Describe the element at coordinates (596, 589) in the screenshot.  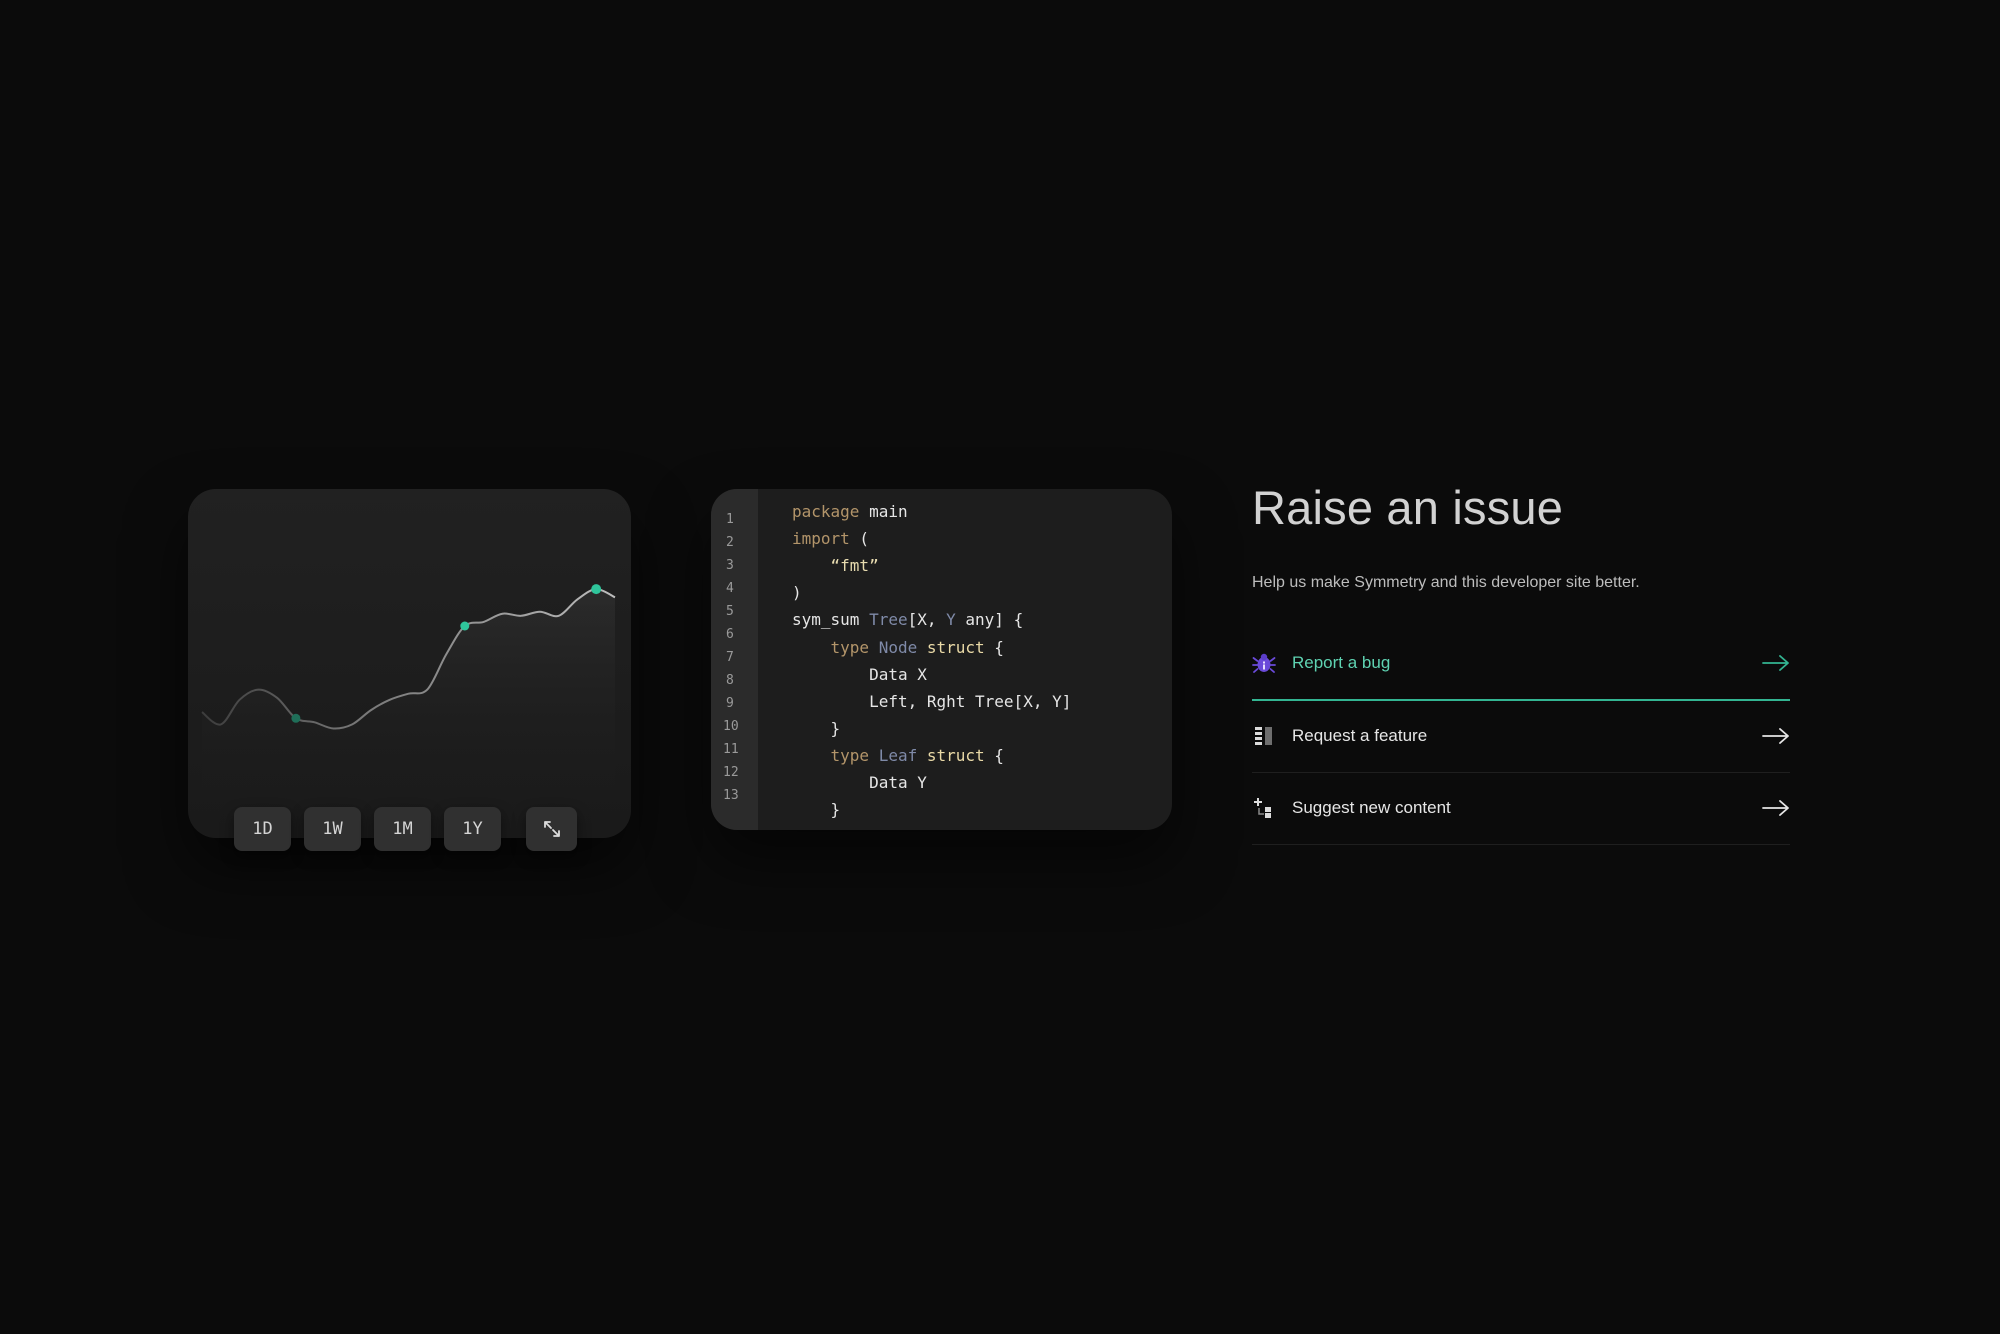
I see `chart-point-high` at that location.